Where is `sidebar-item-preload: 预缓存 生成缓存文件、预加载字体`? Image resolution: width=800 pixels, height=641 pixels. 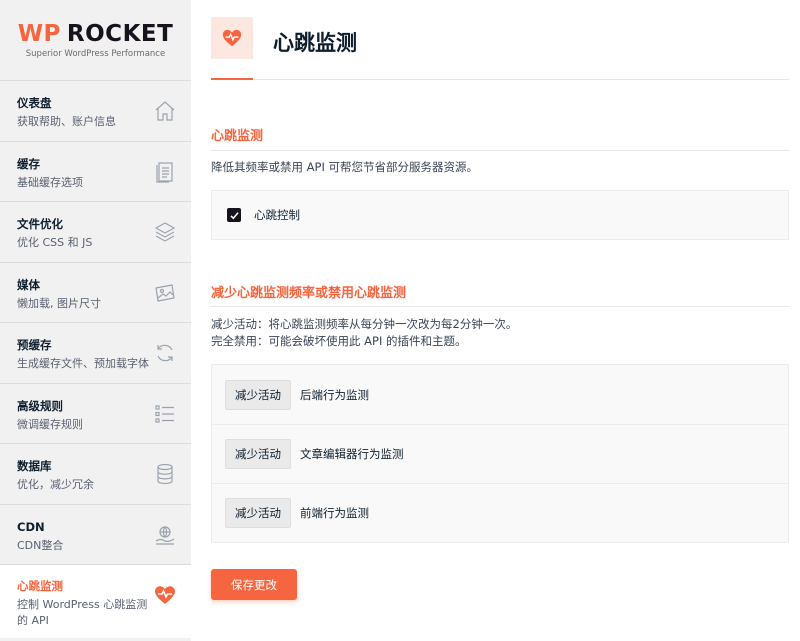 sidebar-item-preload: 预缓存 生成缓存文件、预加载字体 is located at coordinates (95, 352).